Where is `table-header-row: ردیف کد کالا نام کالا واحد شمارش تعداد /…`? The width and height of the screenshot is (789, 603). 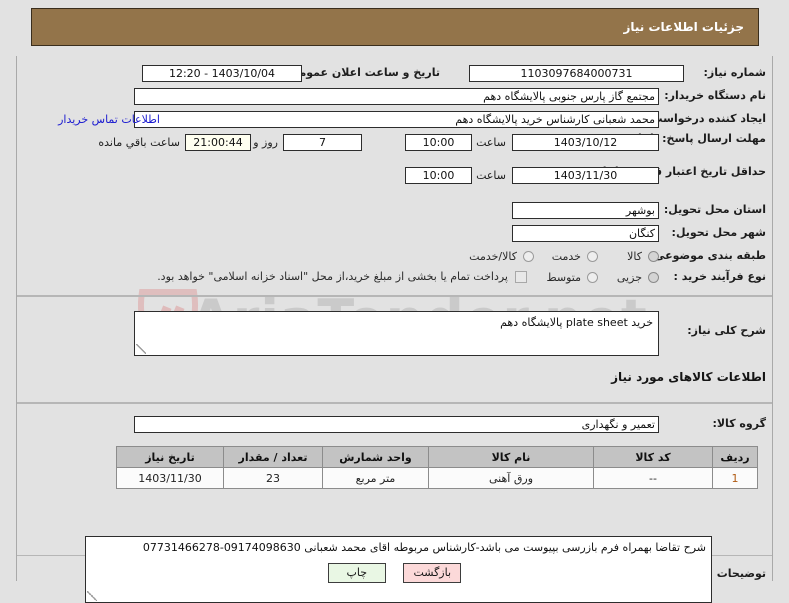
table-header-row: ردیف کد کالا نام کالا واحد شمارش تعداد /… is located at coordinates (437, 457).